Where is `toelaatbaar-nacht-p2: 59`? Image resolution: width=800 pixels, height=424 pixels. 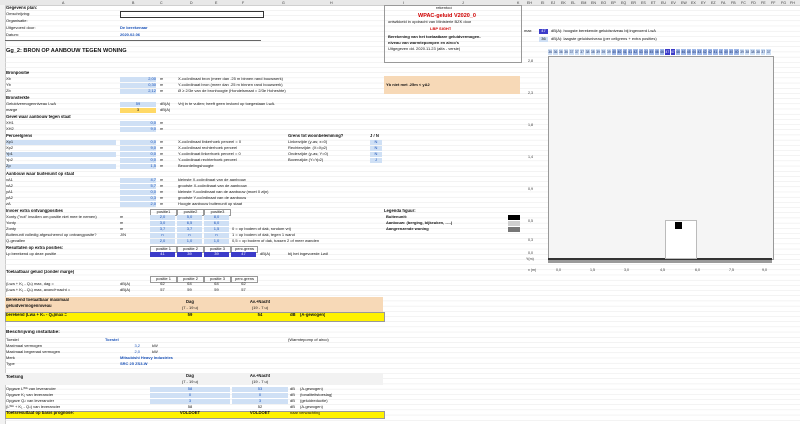
toelaatbaar-nacht-p2: 59 is located at coordinates (189, 290).